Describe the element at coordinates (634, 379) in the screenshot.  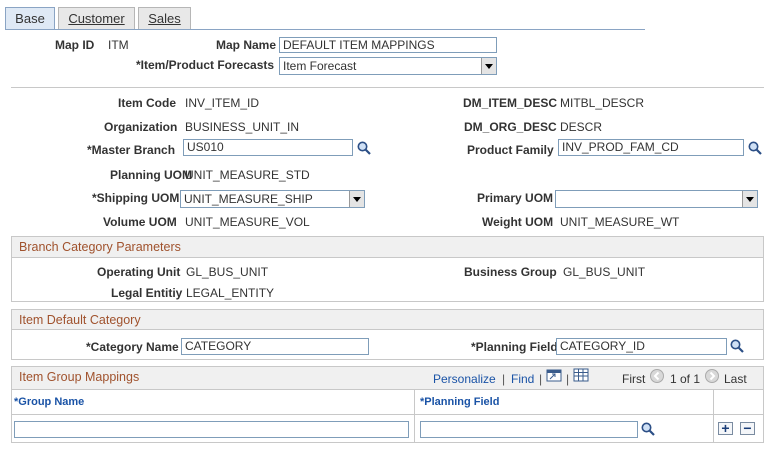
I see `first-label: First` at that location.